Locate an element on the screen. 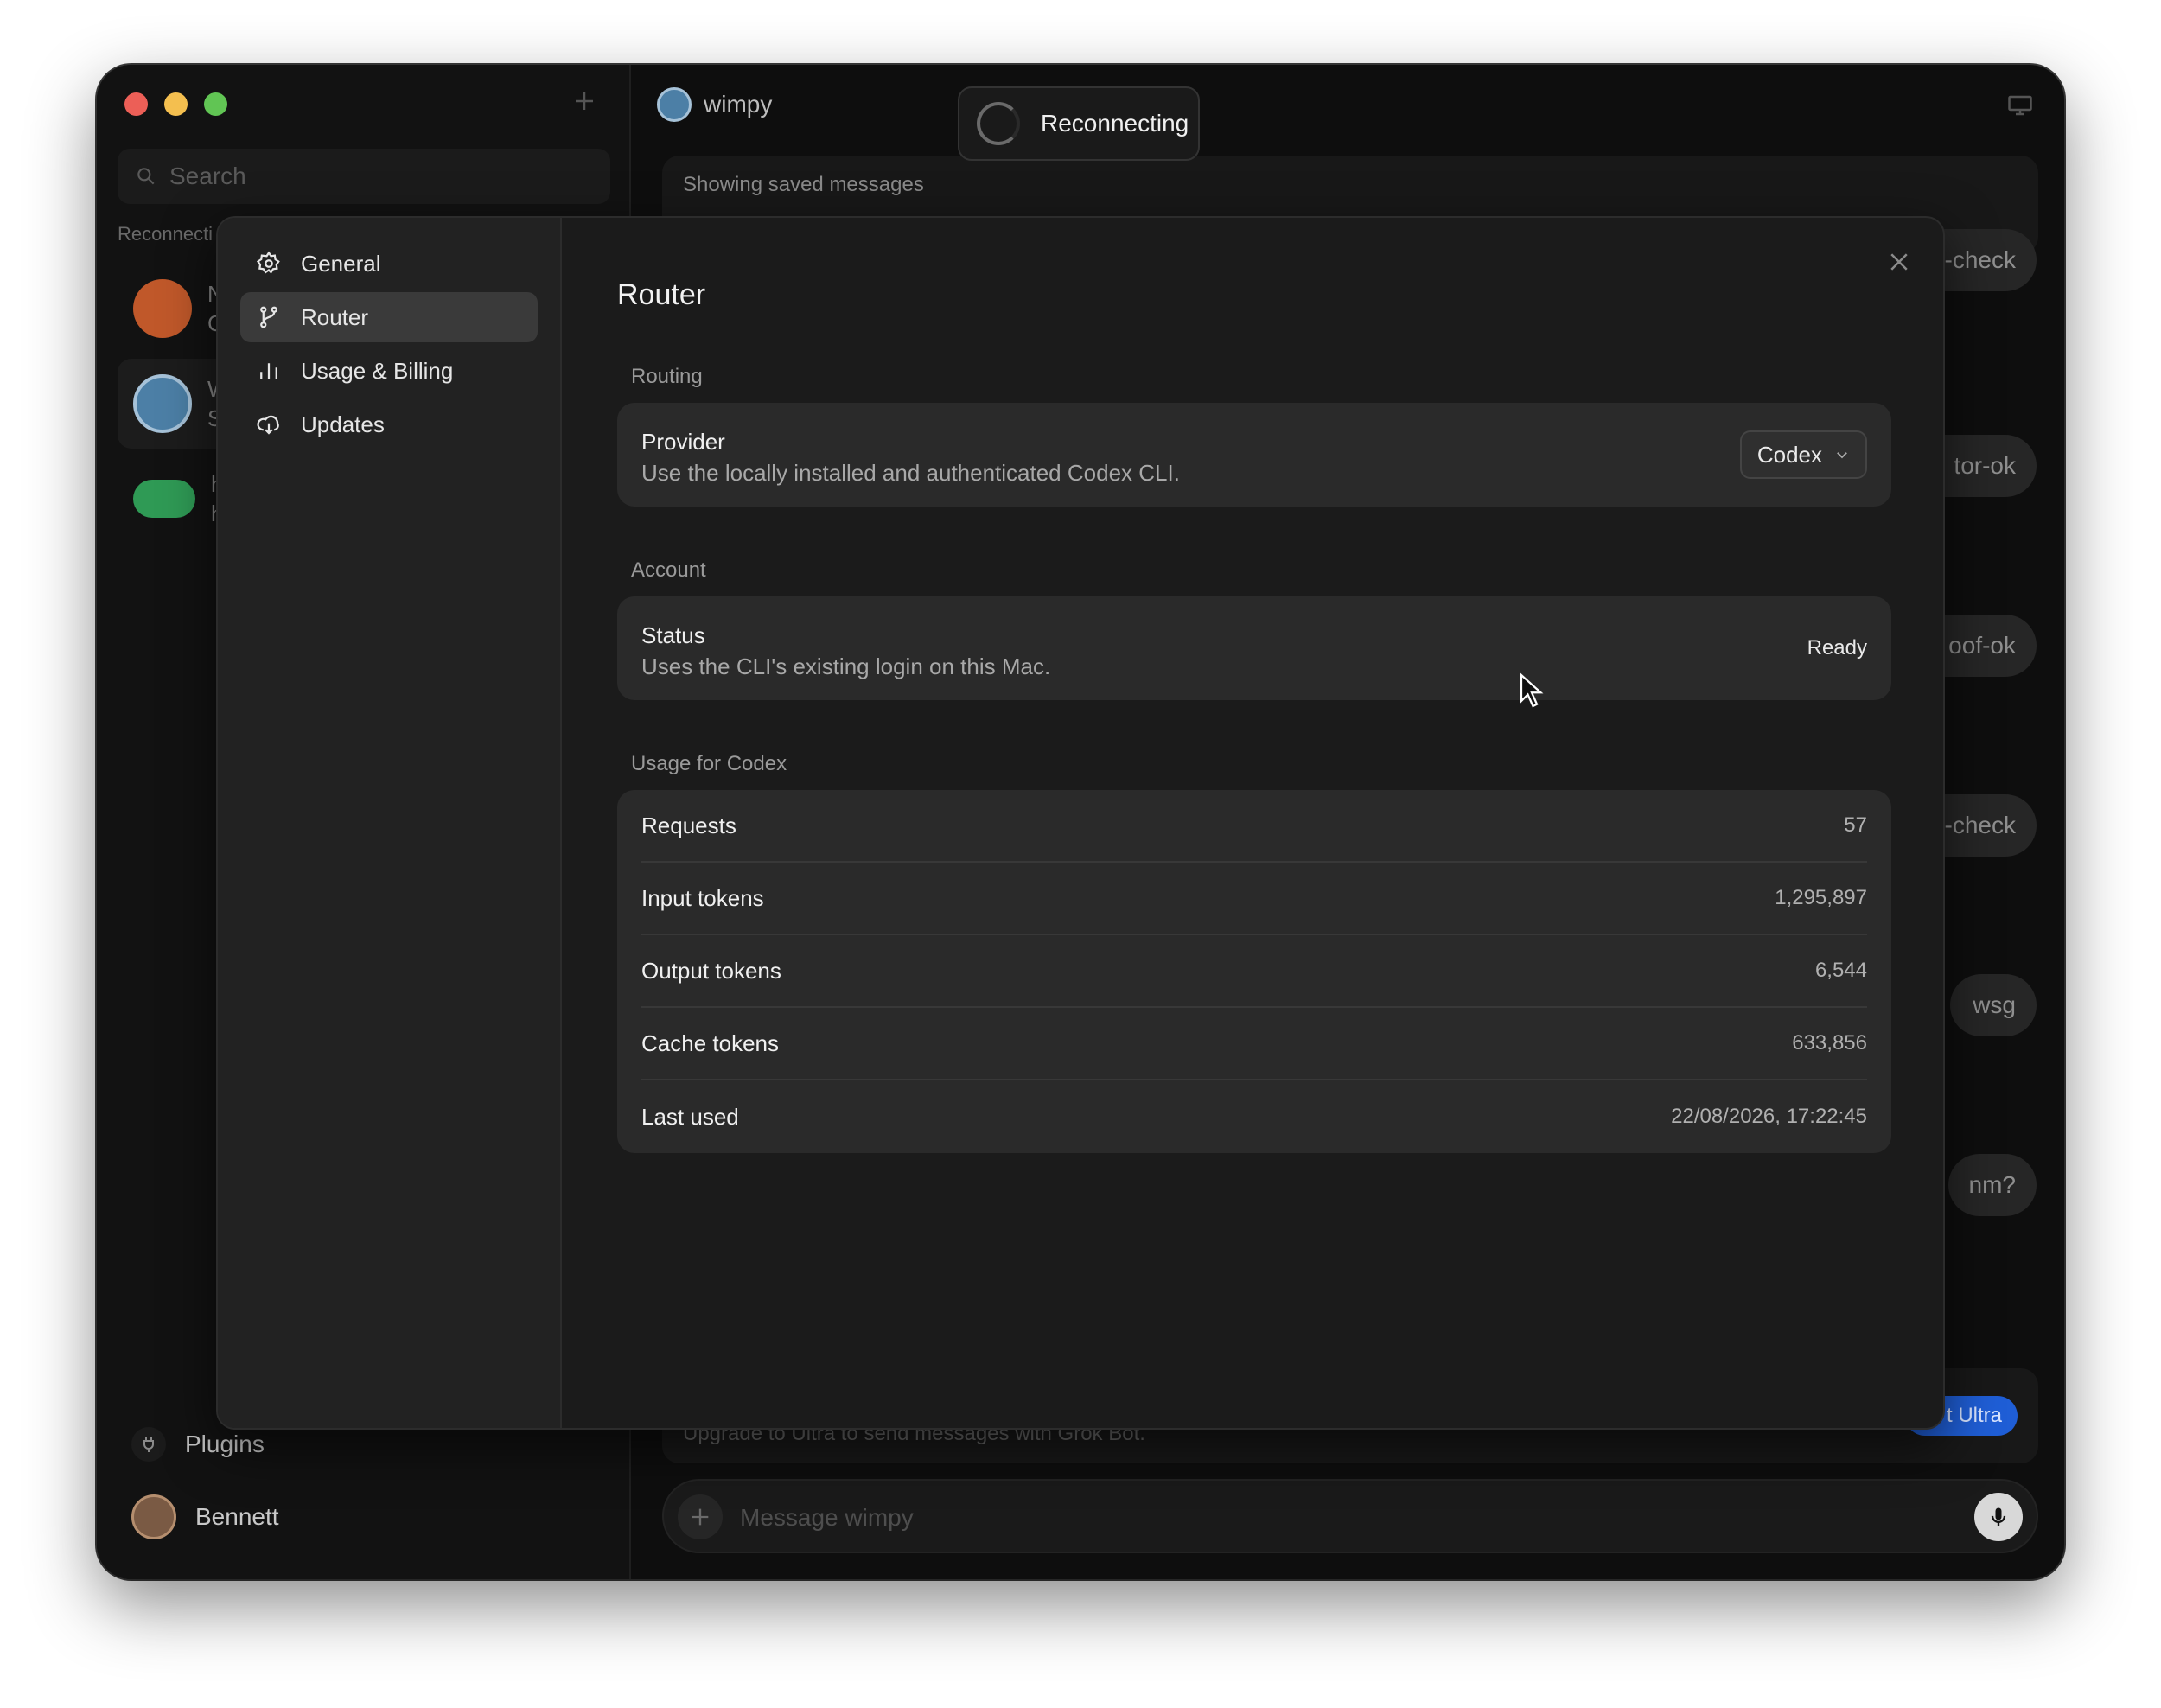 The image size is (2161, 1708). usage-row-output-tokens: Output tokens 6,544 is located at coordinates (1254, 971).